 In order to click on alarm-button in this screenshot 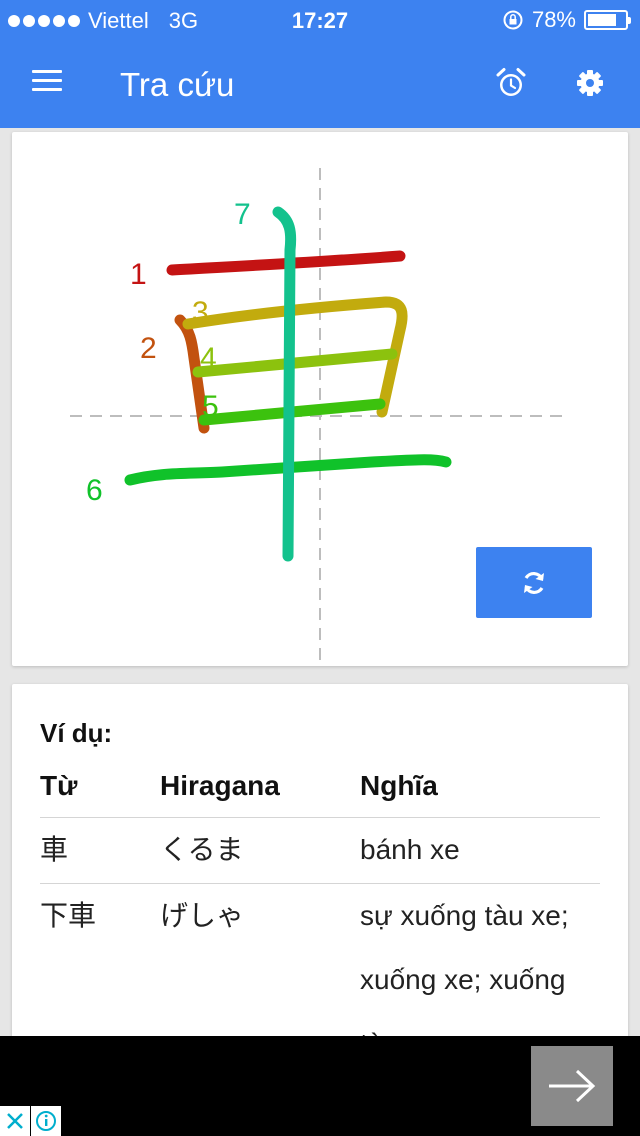, I will do `click(511, 83)`.